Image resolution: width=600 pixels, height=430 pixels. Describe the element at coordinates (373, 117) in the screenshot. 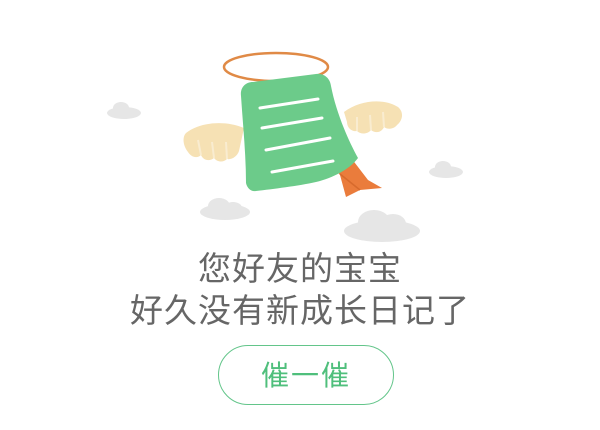

I see `right-wing-icon` at that location.